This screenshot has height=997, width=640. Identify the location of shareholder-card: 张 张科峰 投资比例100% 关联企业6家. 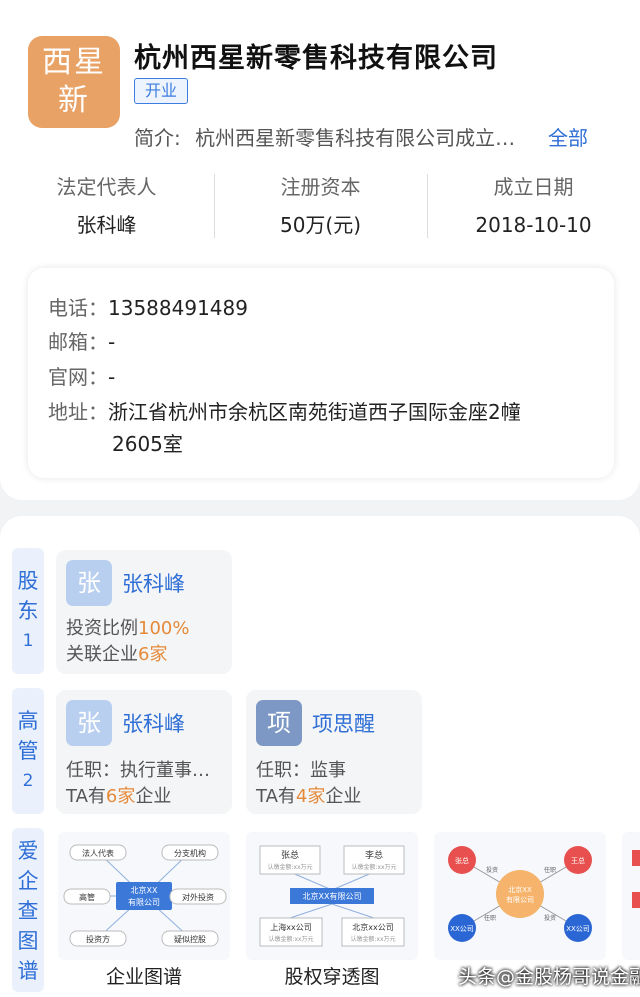
(144, 612).